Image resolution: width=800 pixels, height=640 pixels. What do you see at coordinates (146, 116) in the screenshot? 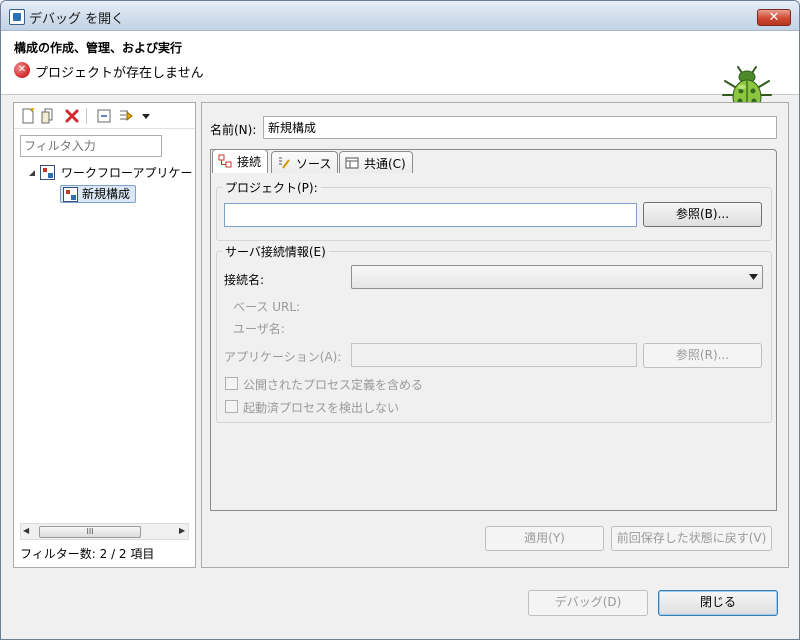
I see `view-menu-chevron-down-icon` at bounding box center [146, 116].